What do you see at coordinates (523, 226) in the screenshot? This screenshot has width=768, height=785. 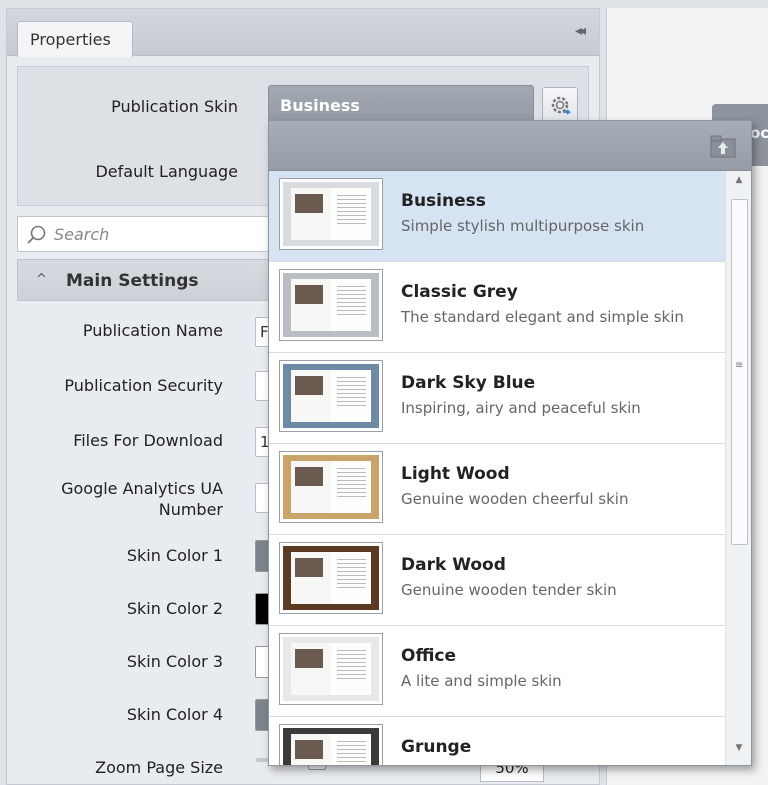 I see `skin-description: Simple stylish multipurpose skin` at bounding box center [523, 226].